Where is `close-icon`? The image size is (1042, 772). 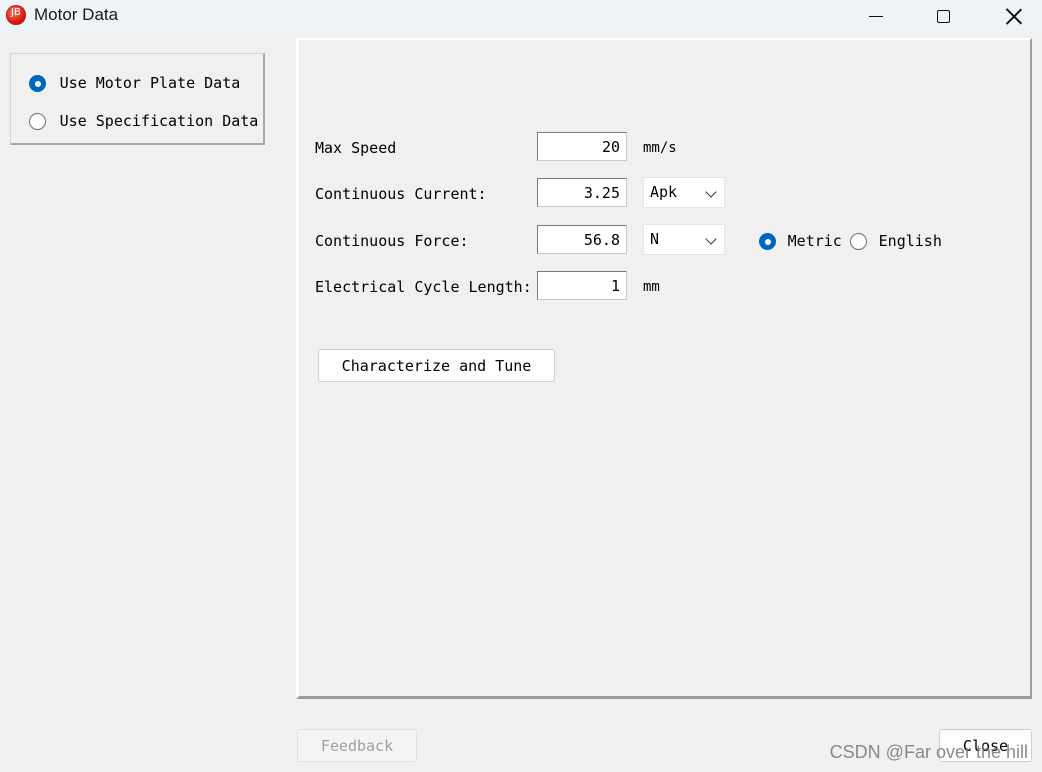
close-icon is located at coordinates (1014, 16).